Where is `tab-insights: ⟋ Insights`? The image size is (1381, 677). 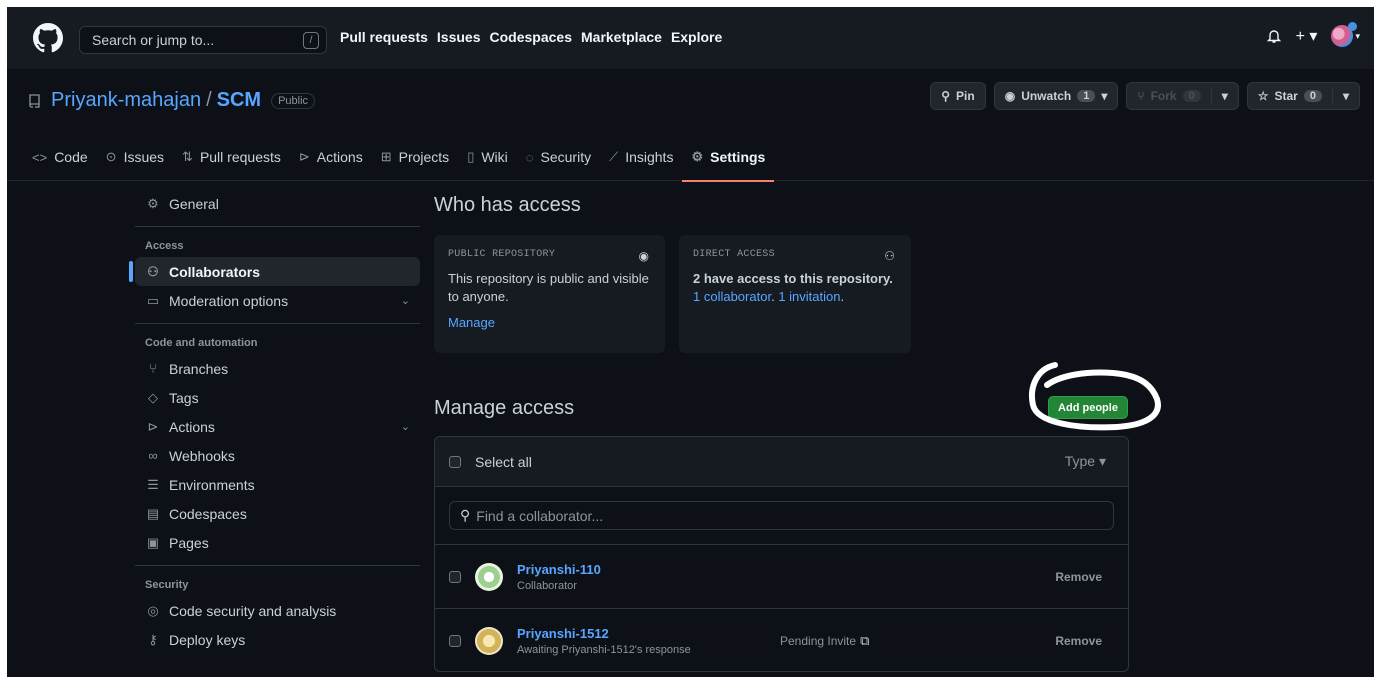 tab-insights: ⟋ Insights is located at coordinates (641, 157).